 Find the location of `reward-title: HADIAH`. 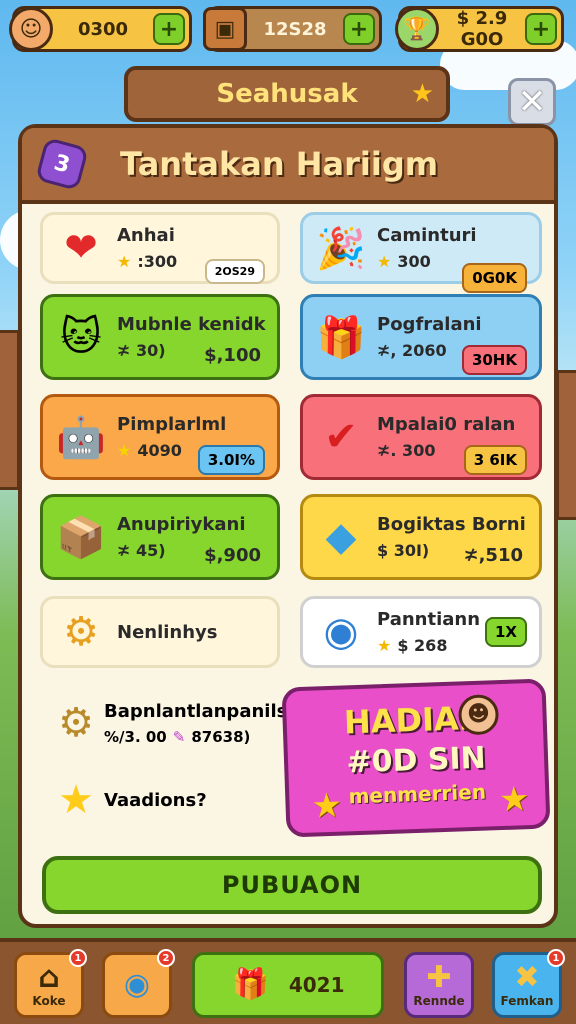

reward-title: HADIAH is located at coordinates (415, 720).